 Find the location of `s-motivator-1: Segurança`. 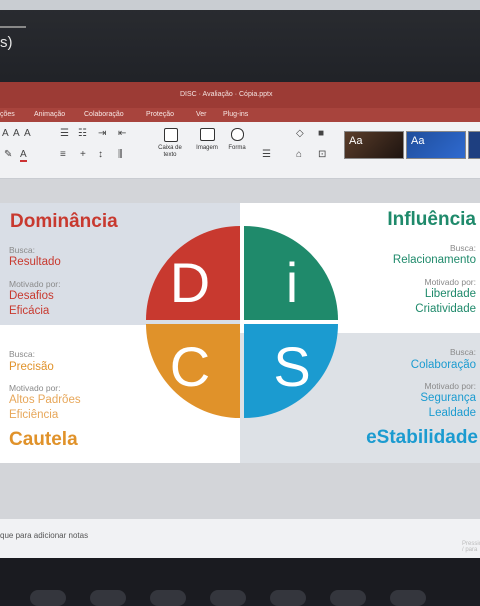

s-motivator-1: Segurança is located at coordinates (448, 398).